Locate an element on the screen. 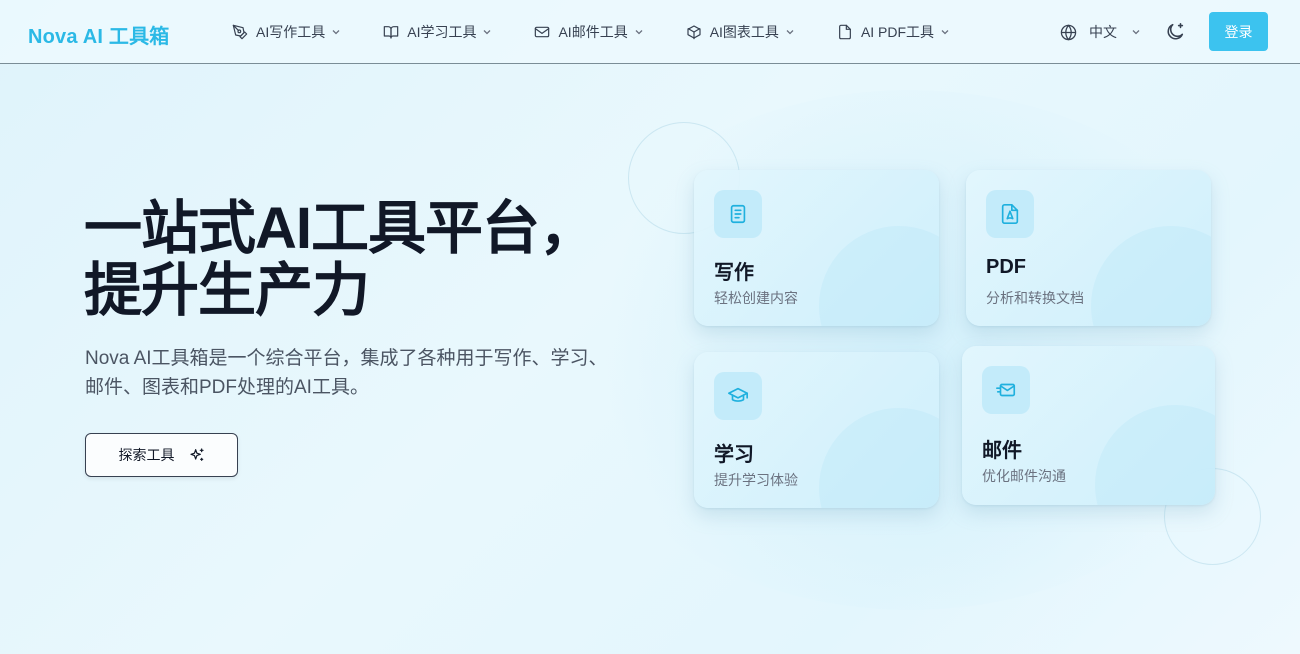 The height and width of the screenshot is (654, 1300). card-subtitle: 轻松创建内容 is located at coordinates (756, 298).